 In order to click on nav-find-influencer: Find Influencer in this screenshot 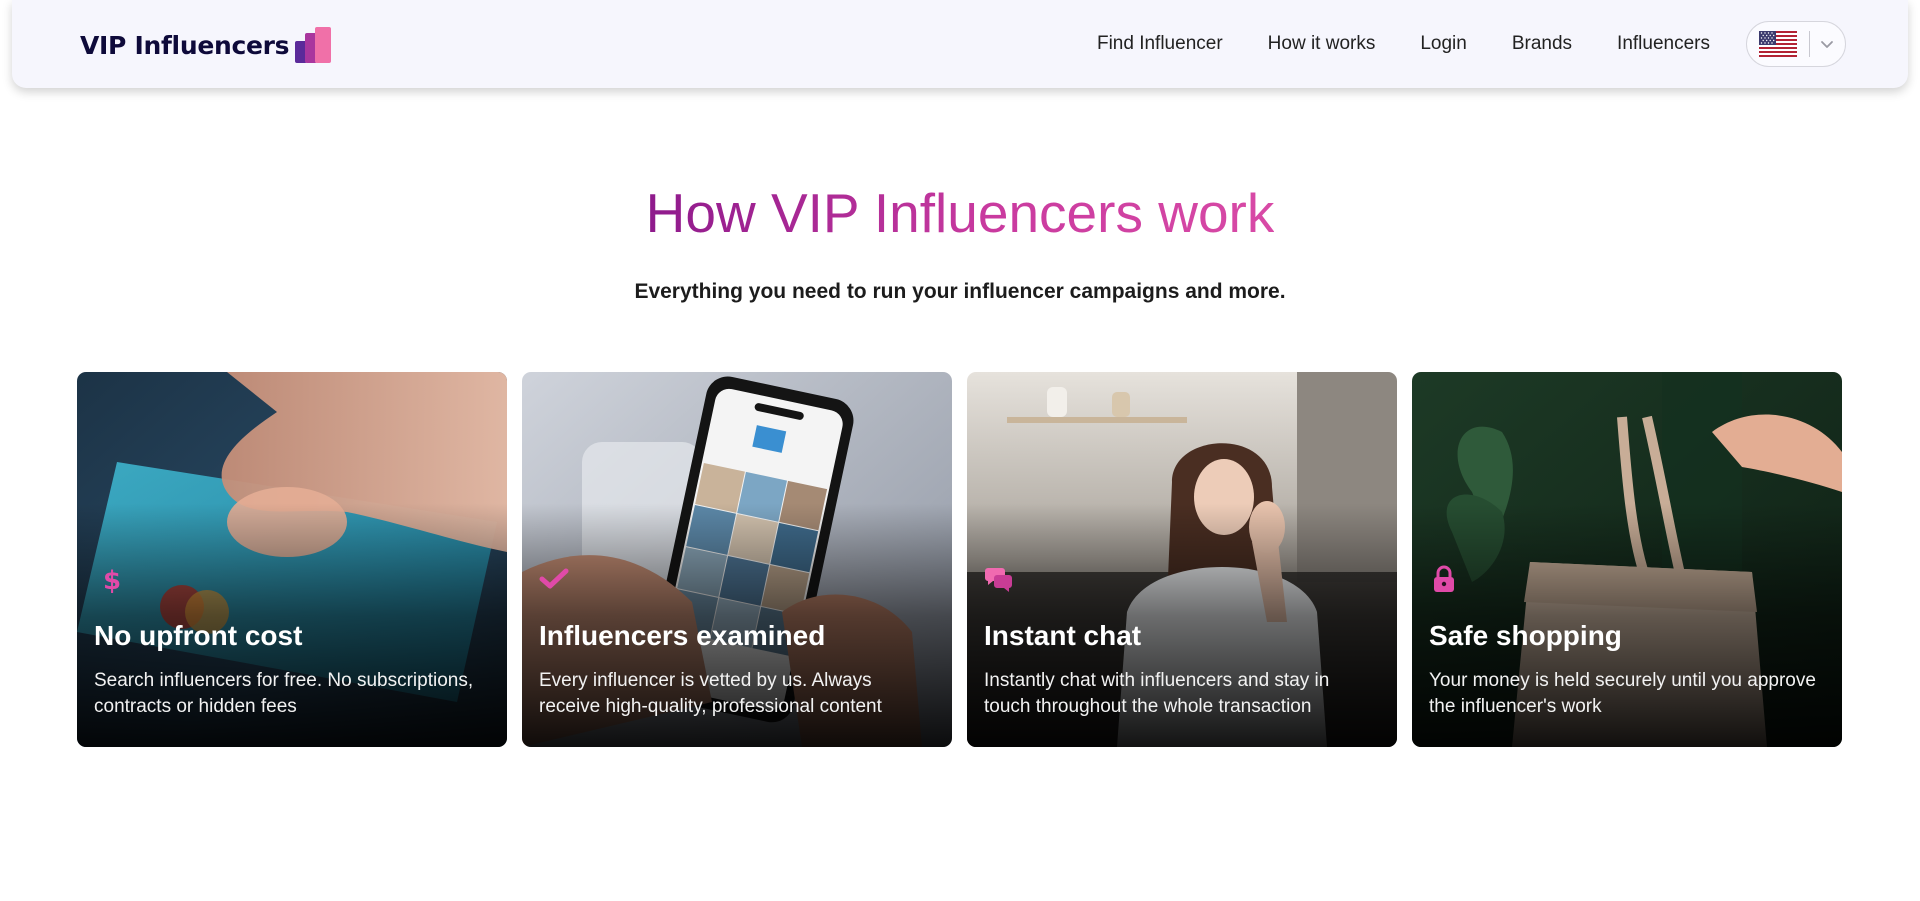, I will do `click(1160, 44)`.